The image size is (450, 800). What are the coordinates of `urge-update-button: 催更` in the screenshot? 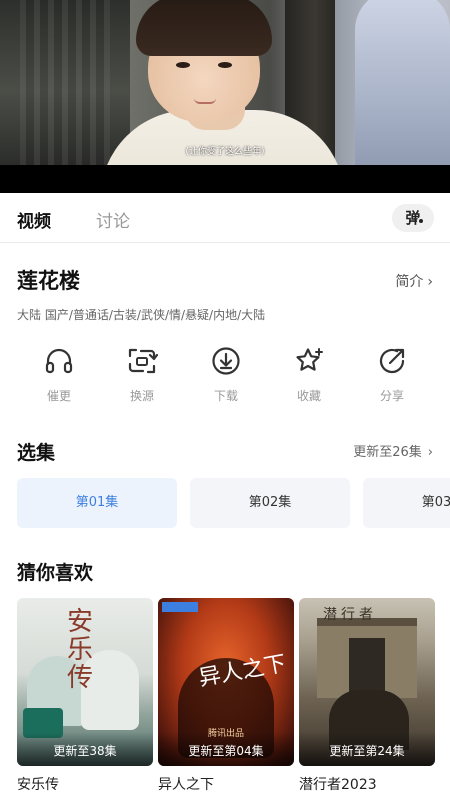 It's located at (59, 374).